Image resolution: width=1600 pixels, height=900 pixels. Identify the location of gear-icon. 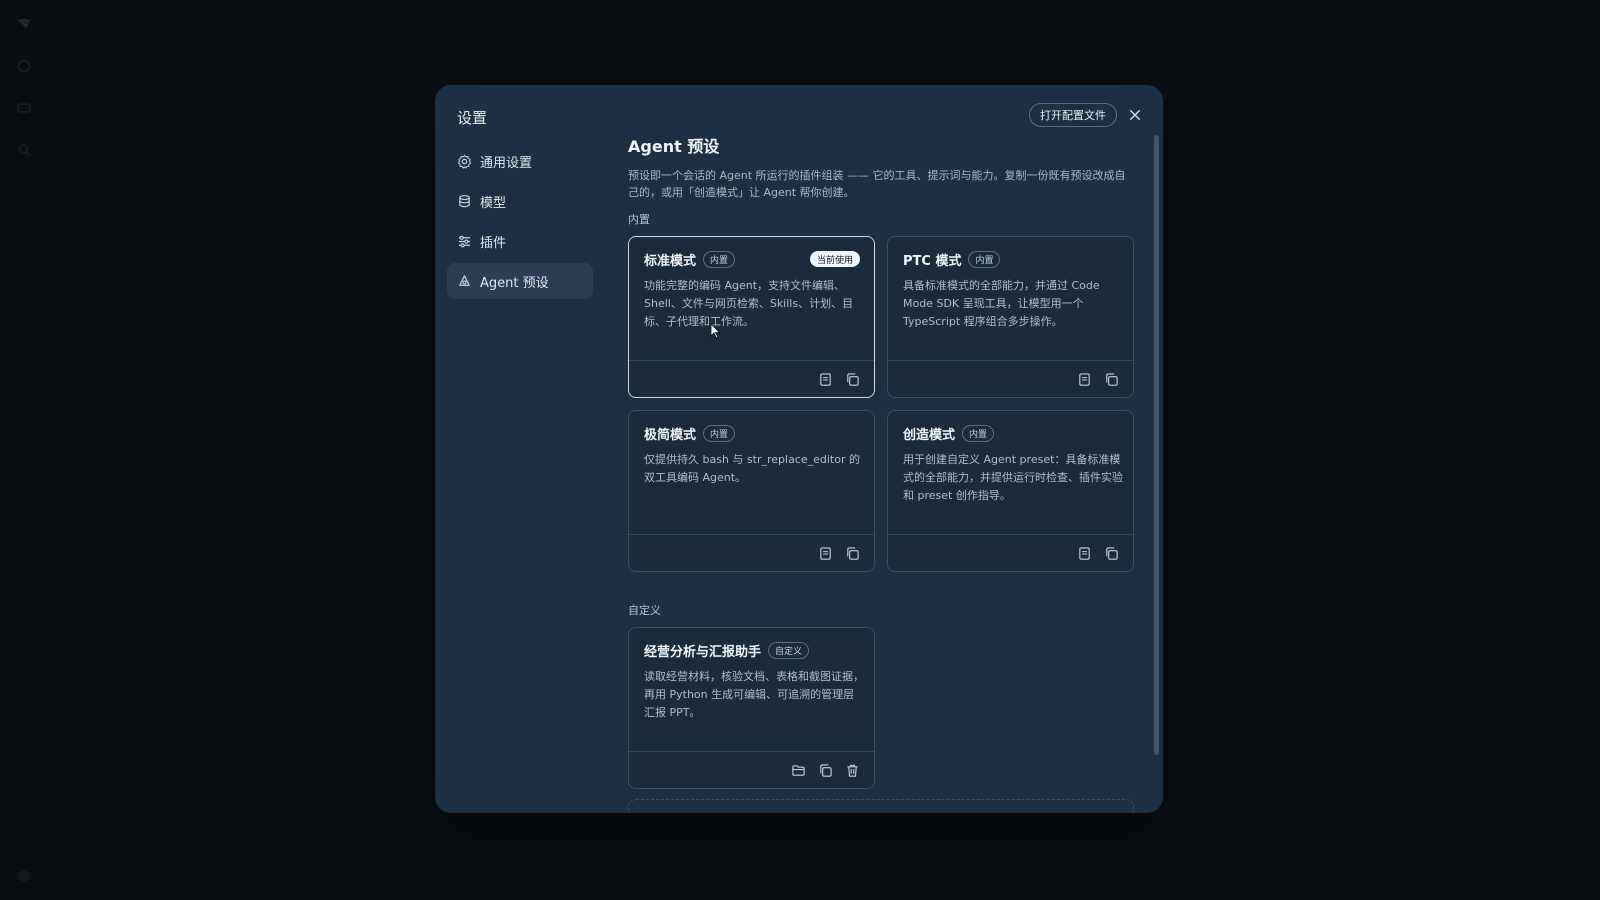
(464, 161).